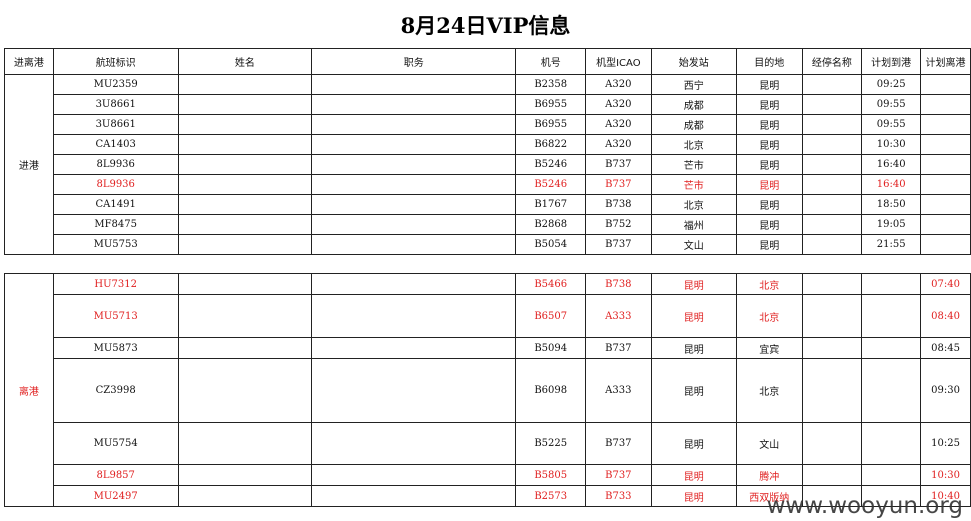  Describe the element at coordinates (769, 443) in the screenshot. I see `destination: 文山` at that location.